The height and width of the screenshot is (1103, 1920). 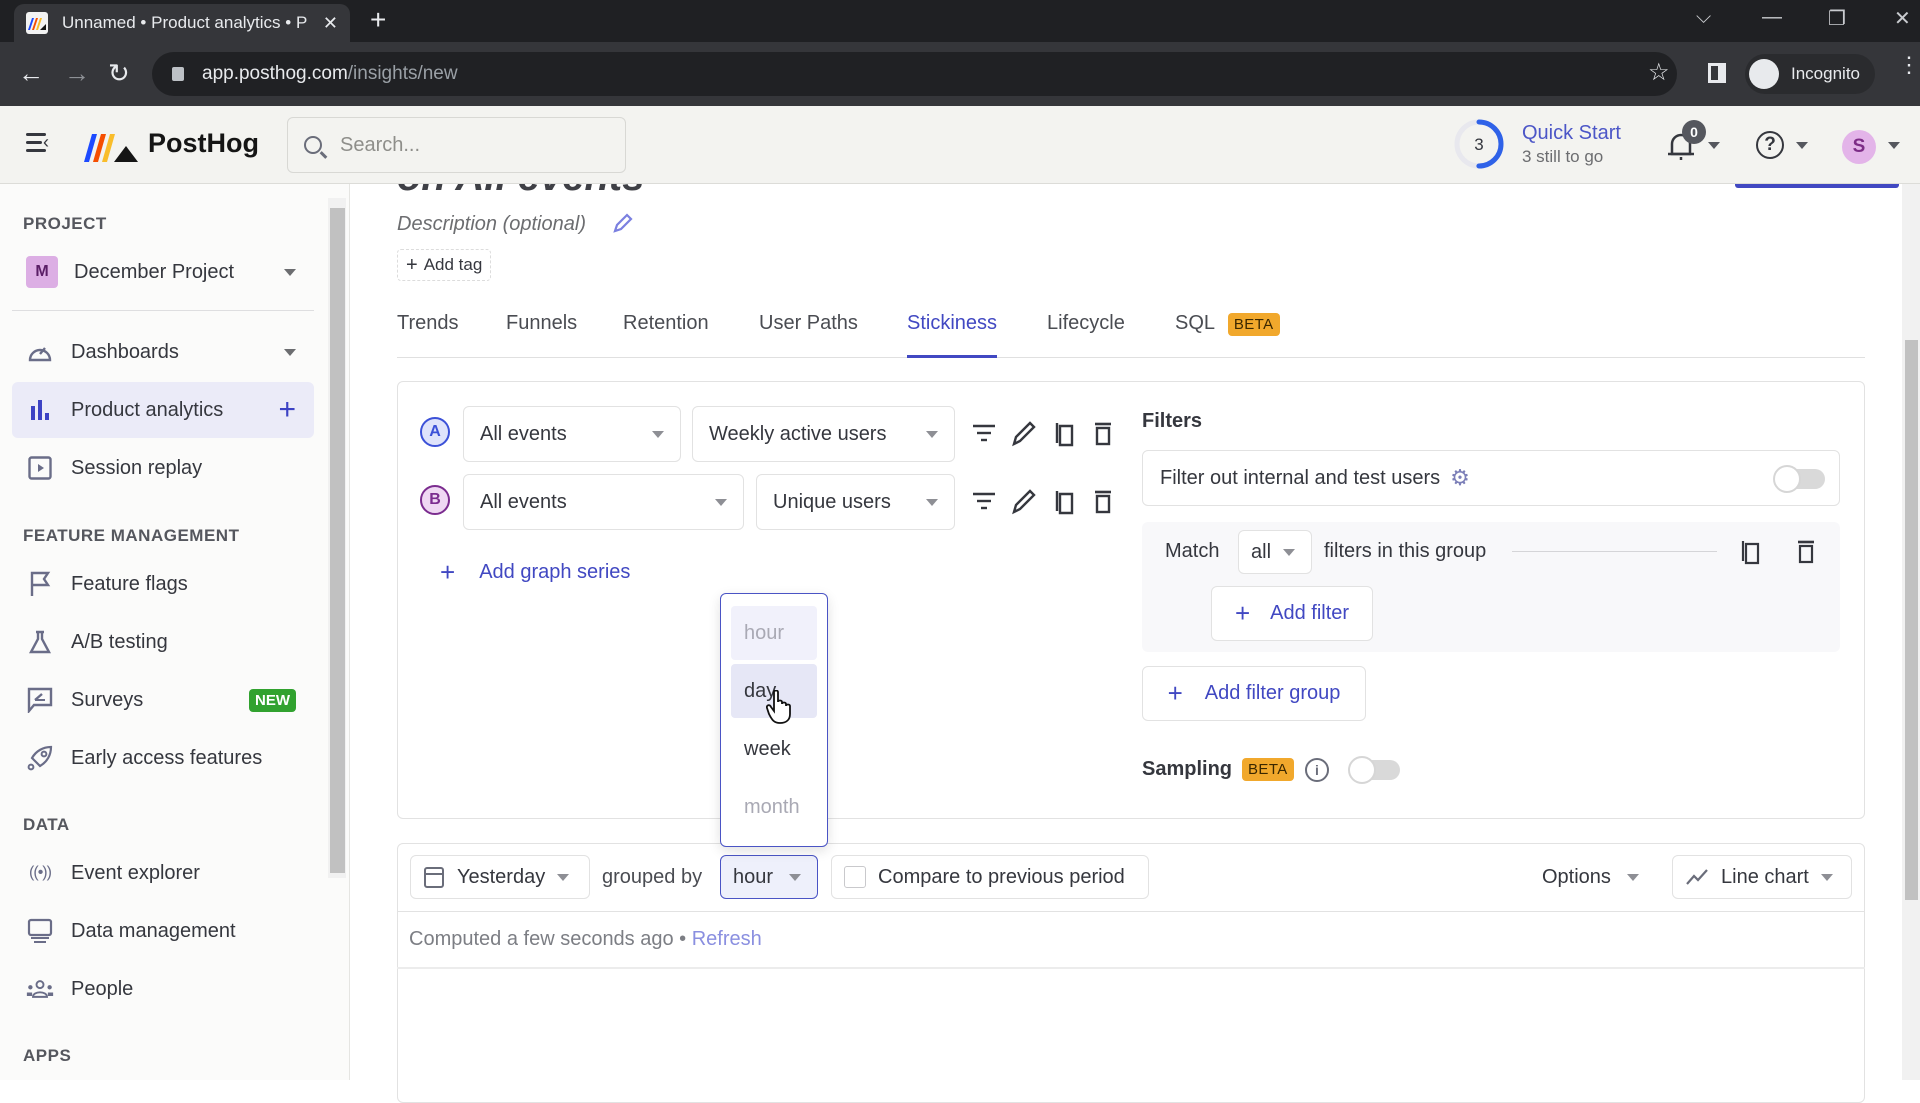 I want to click on series-b-event-select: All events, so click(x=603, y=502).